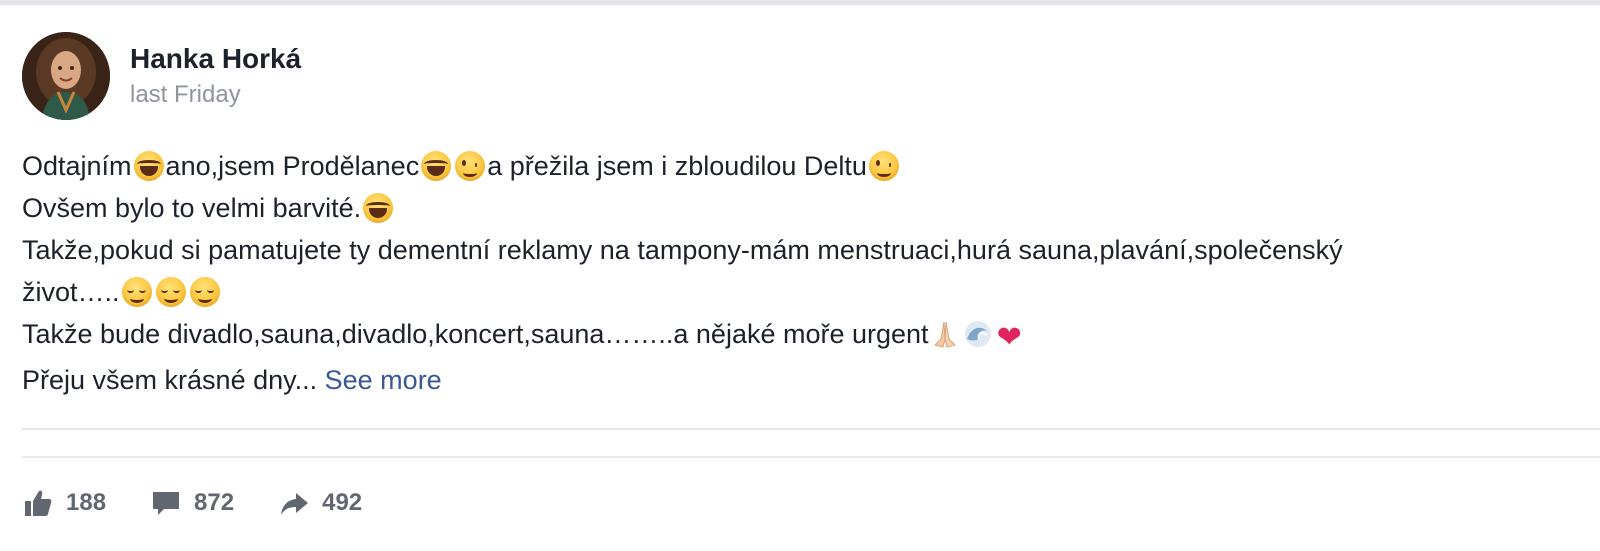 This screenshot has height=551, width=1600. Describe the element at coordinates (342, 502) in the screenshot. I see `share-count: 492` at that location.